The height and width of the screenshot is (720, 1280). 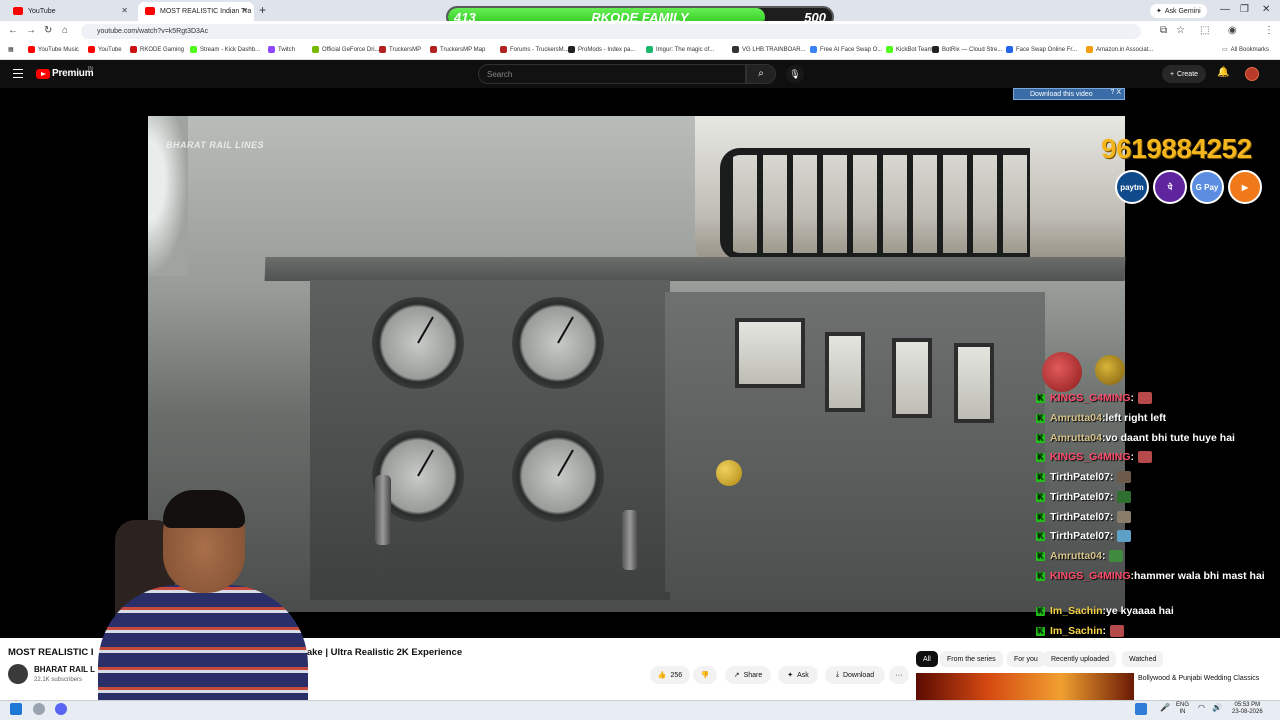 What do you see at coordinates (39, 709) in the screenshot?
I see `settings-gear-icon` at bounding box center [39, 709].